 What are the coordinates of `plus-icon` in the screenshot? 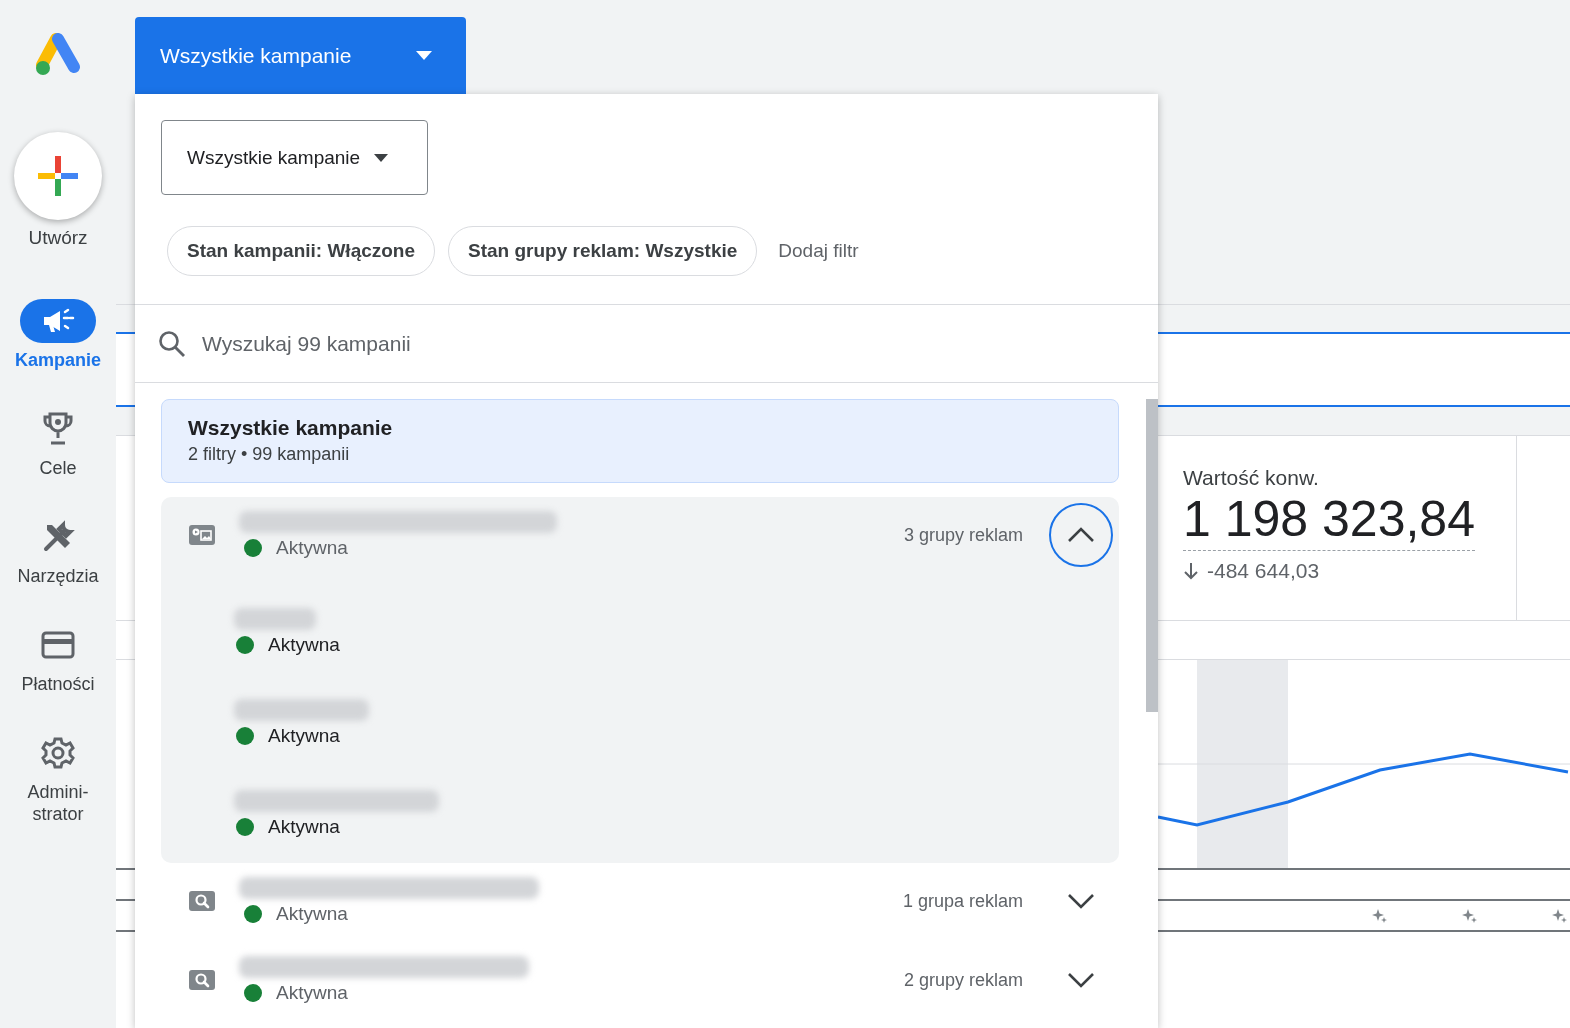 It's located at (58, 176).